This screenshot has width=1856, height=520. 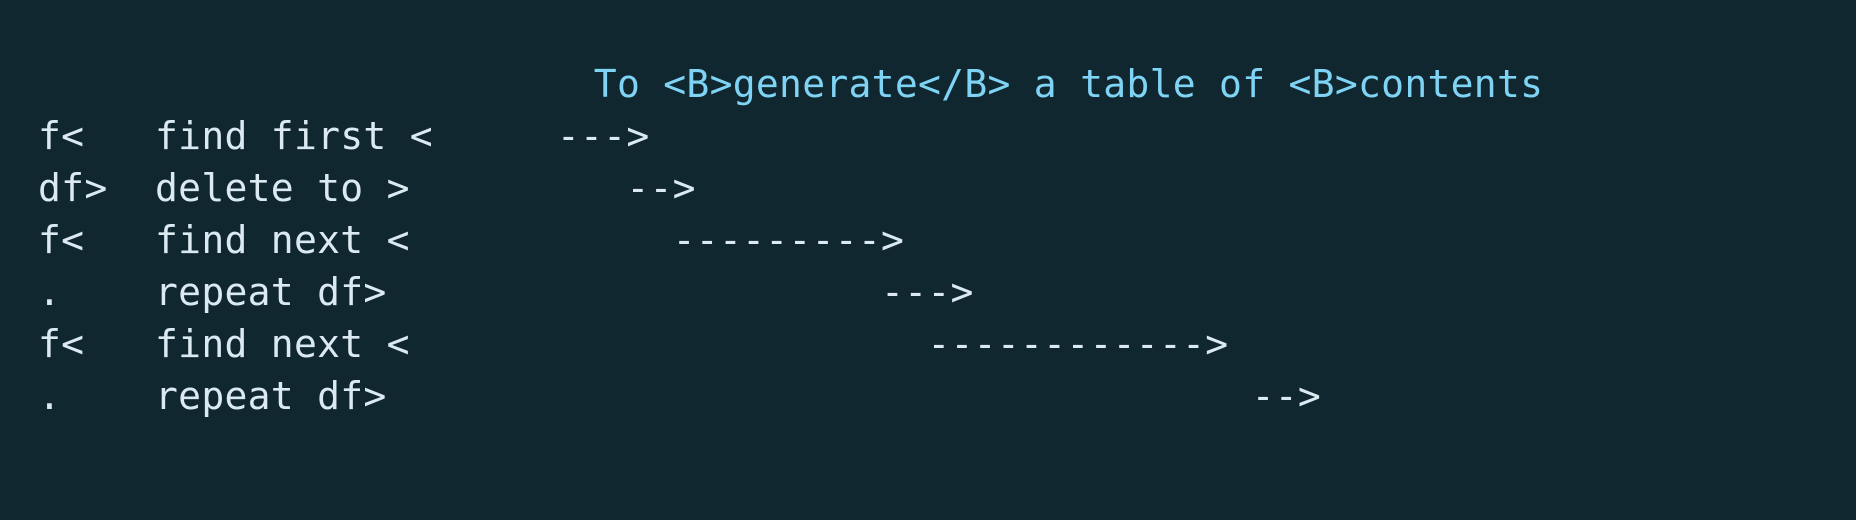 I want to click on row-2-key: f<, so click(x=61, y=240).